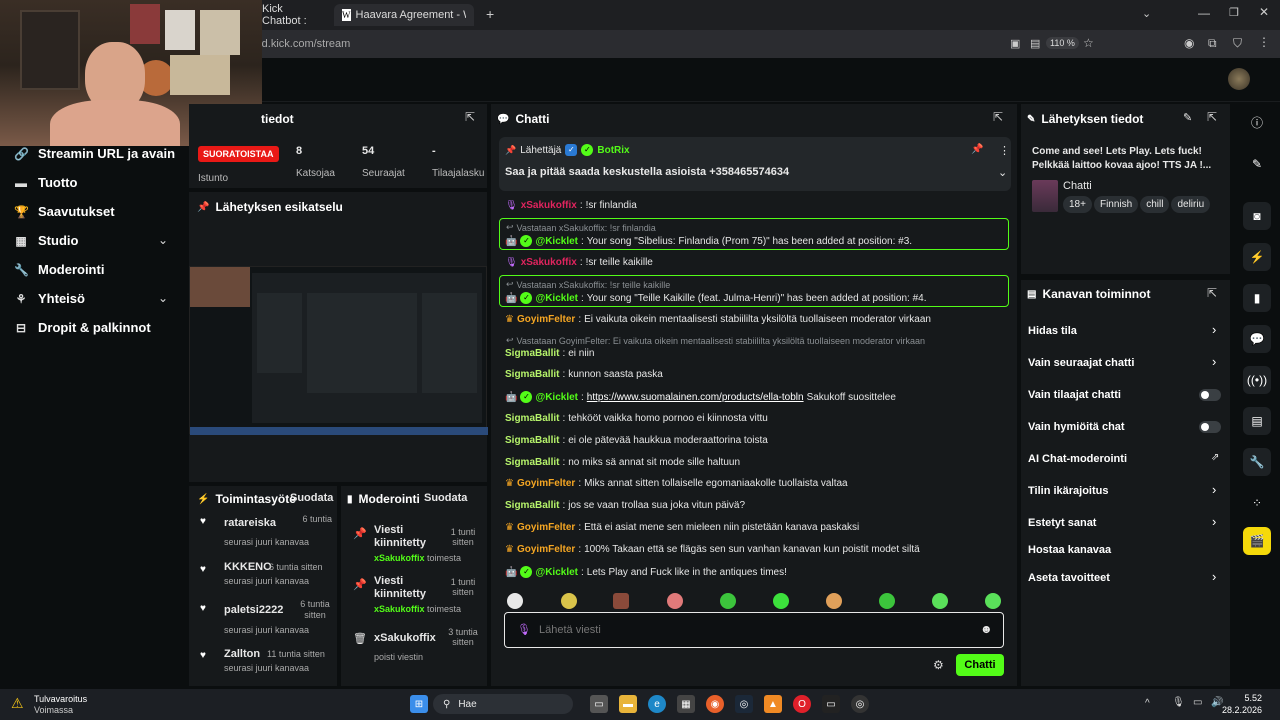  What do you see at coordinates (338, 350) in the screenshot?
I see `preview-video` at bounding box center [338, 350].